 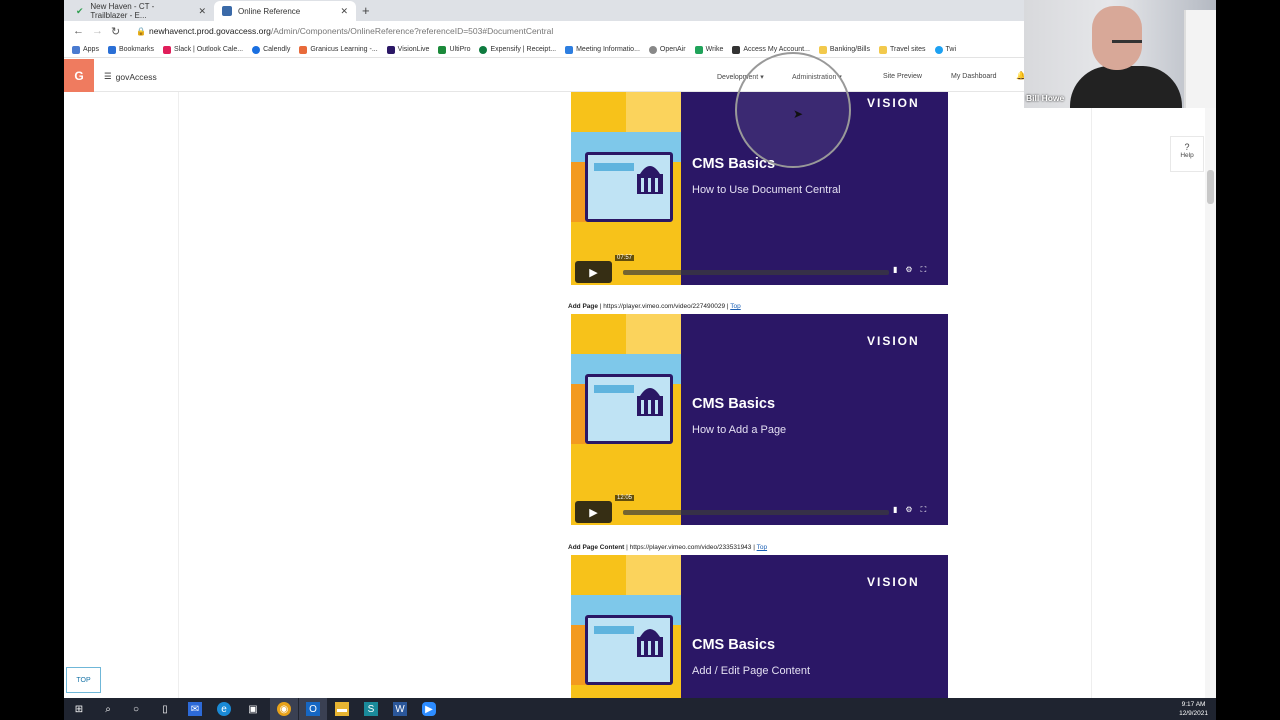 I want to click on system-clock: 9:17 AM 12/9/2021, so click(x=1193, y=709).